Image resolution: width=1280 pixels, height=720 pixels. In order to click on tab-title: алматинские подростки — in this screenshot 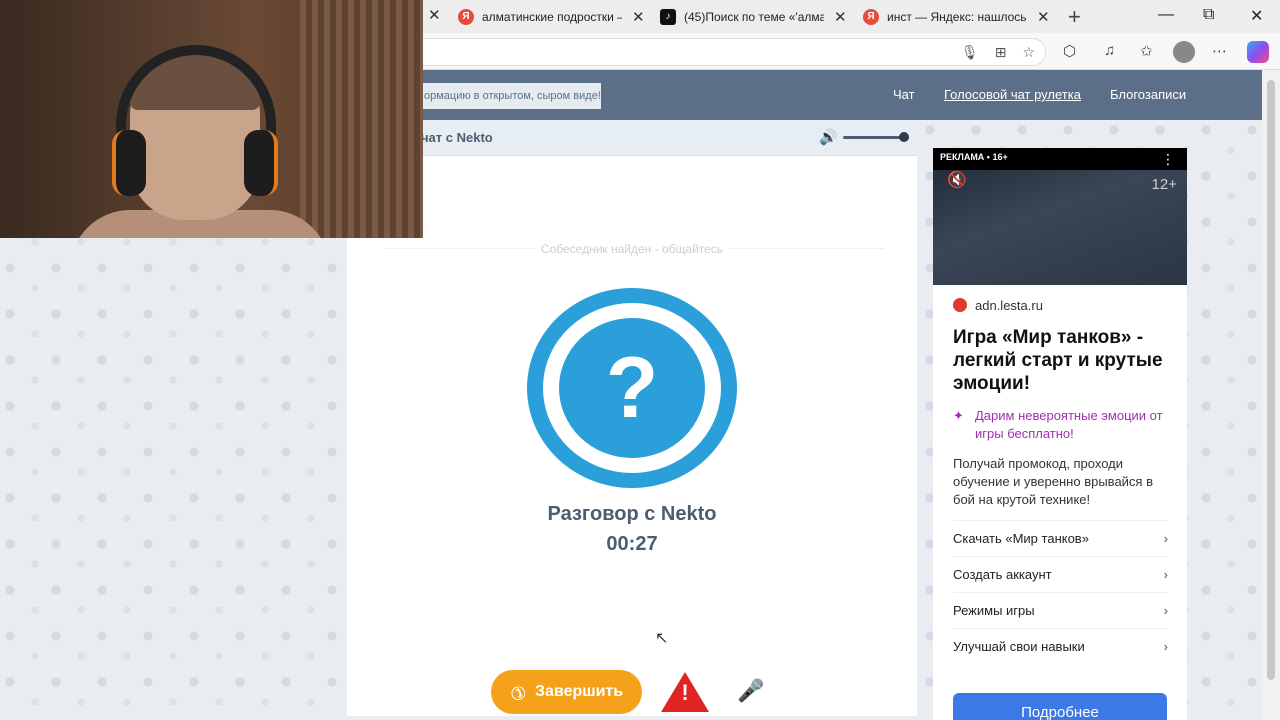, I will do `click(552, 16)`.